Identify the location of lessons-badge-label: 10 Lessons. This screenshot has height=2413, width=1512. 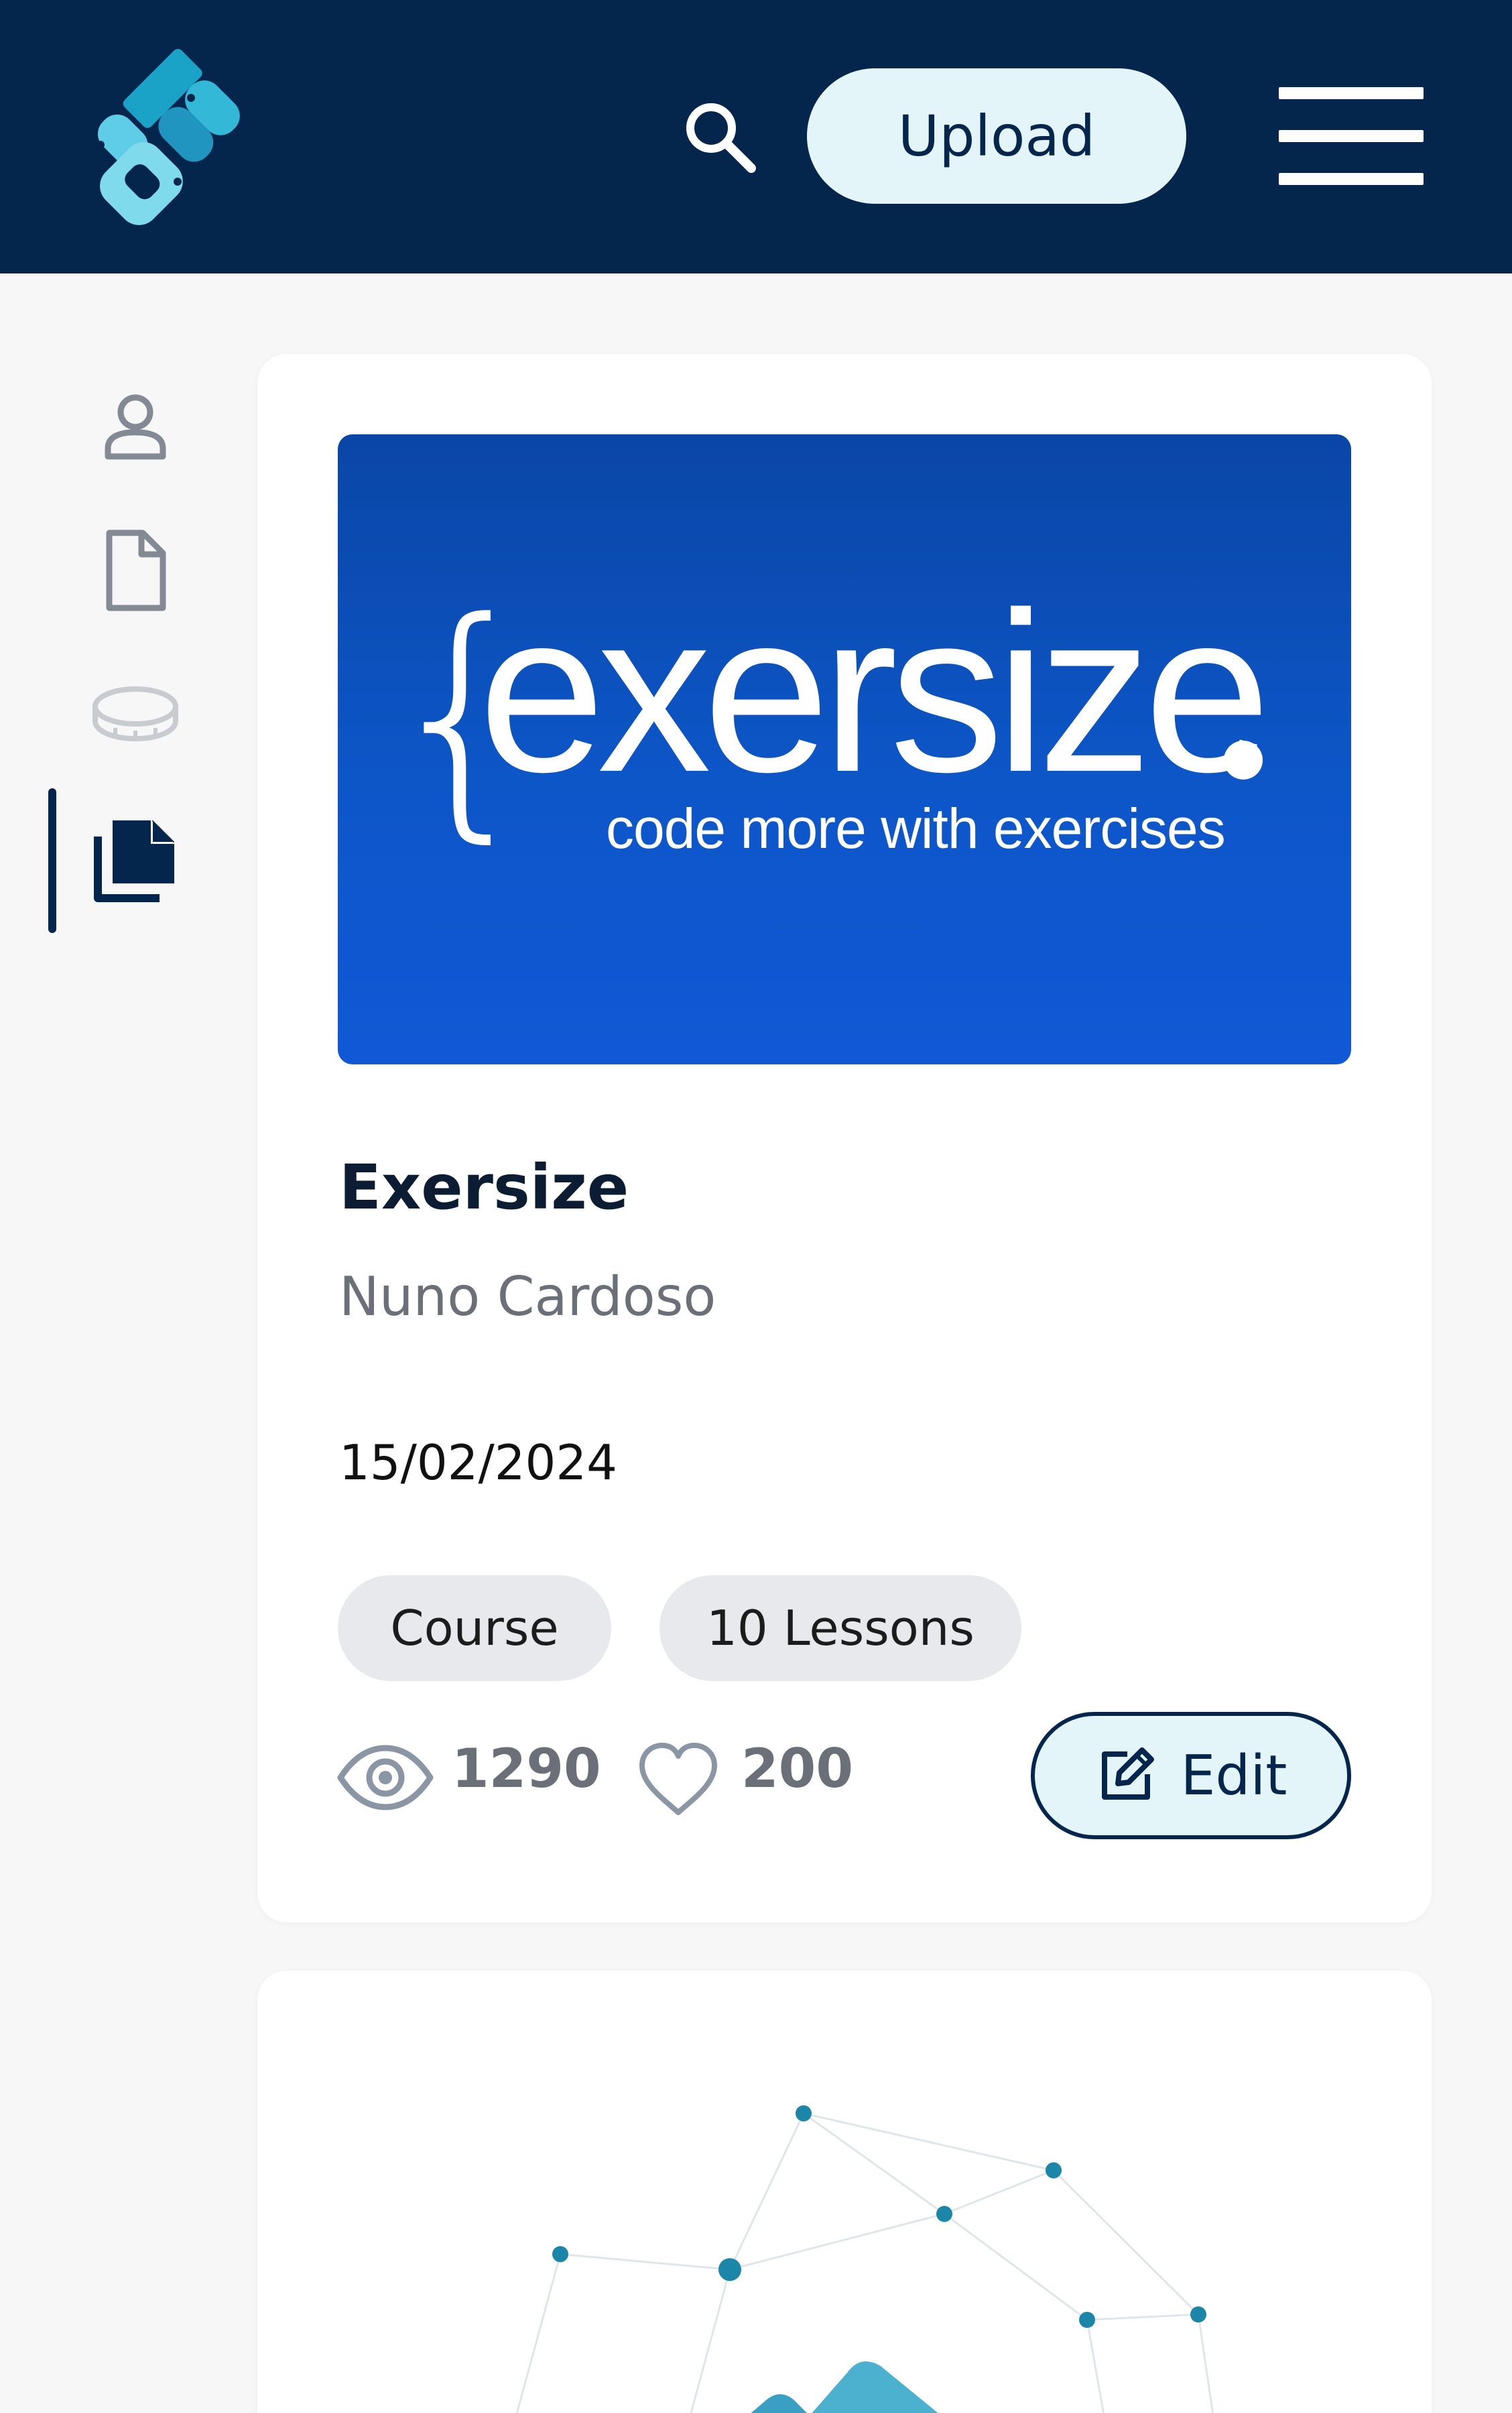
(840, 1628).